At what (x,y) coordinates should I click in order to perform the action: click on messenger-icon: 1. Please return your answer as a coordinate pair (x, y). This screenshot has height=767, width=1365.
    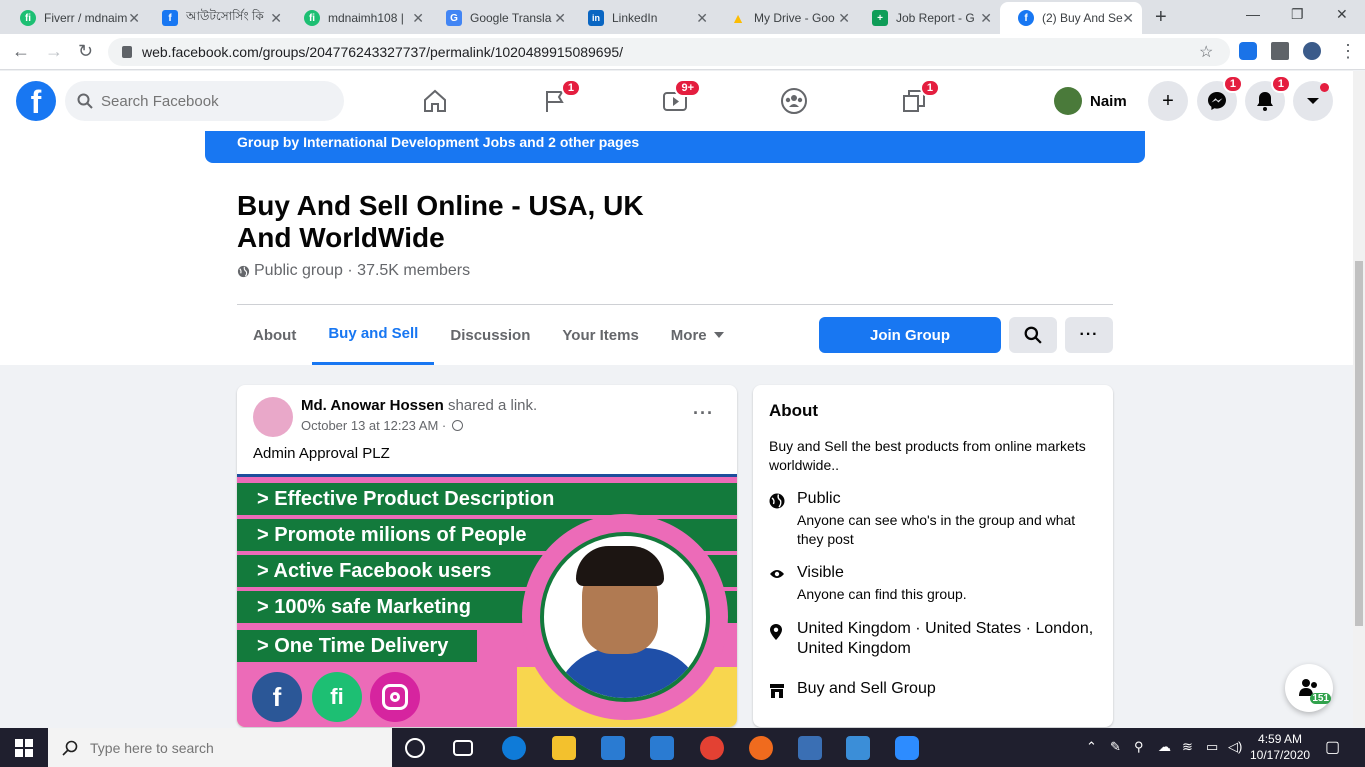
    Looking at the image, I should click on (1220, 98).